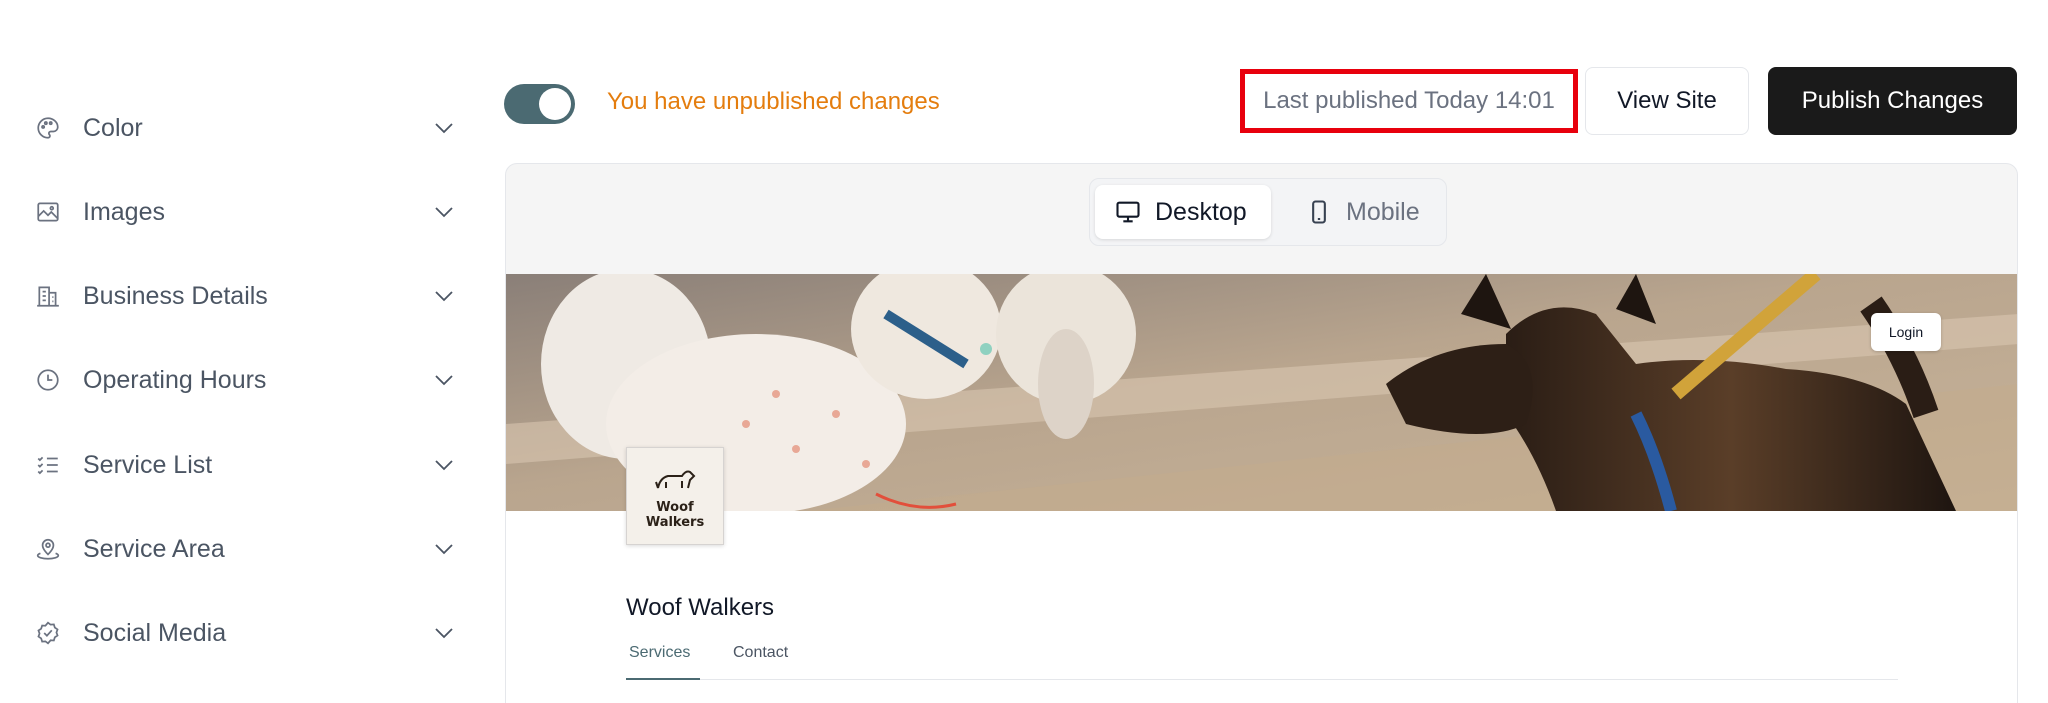  What do you see at coordinates (675, 481) in the screenshot?
I see `dog-logo-icon` at bounding box center [675, 481].